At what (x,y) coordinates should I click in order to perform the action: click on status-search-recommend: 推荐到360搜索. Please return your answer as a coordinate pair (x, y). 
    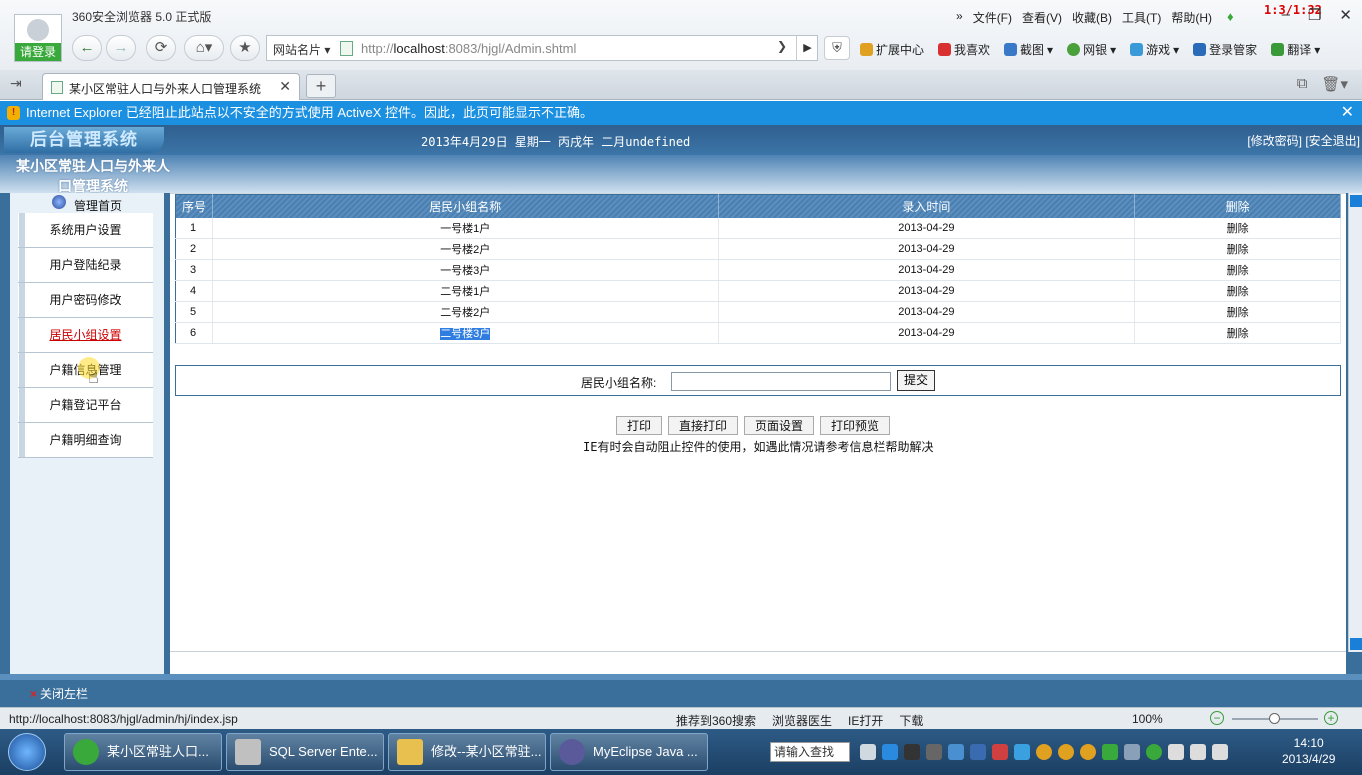
    Looking at the image, I should click on (716, 720).